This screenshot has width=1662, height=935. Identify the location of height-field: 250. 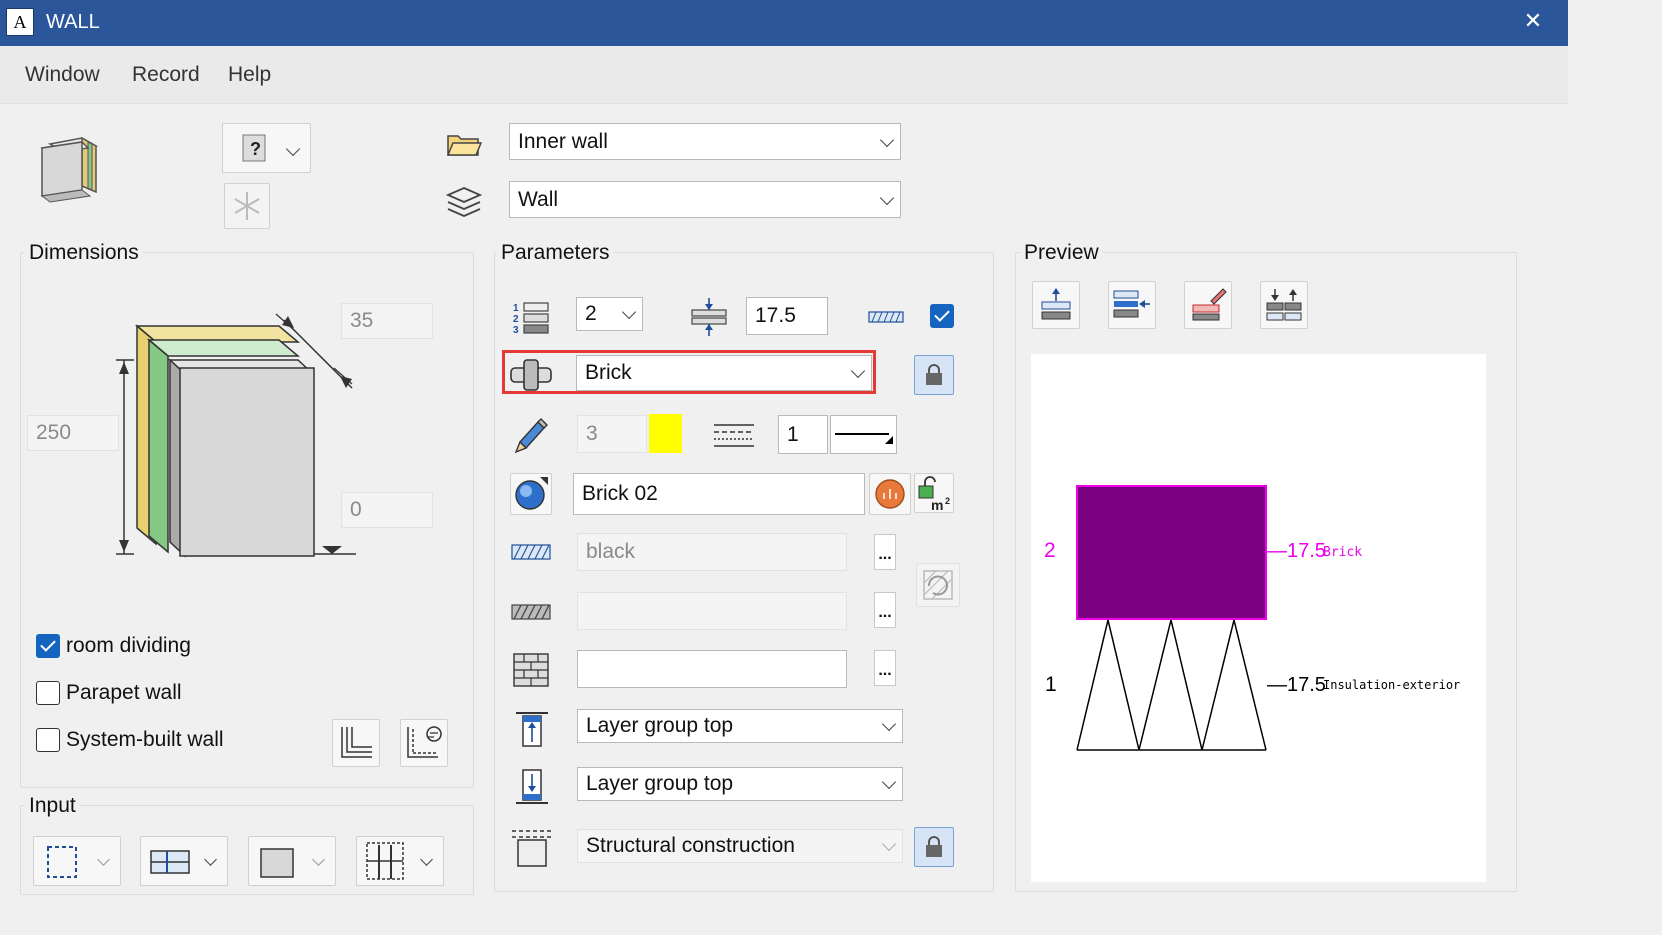
(73, 433).